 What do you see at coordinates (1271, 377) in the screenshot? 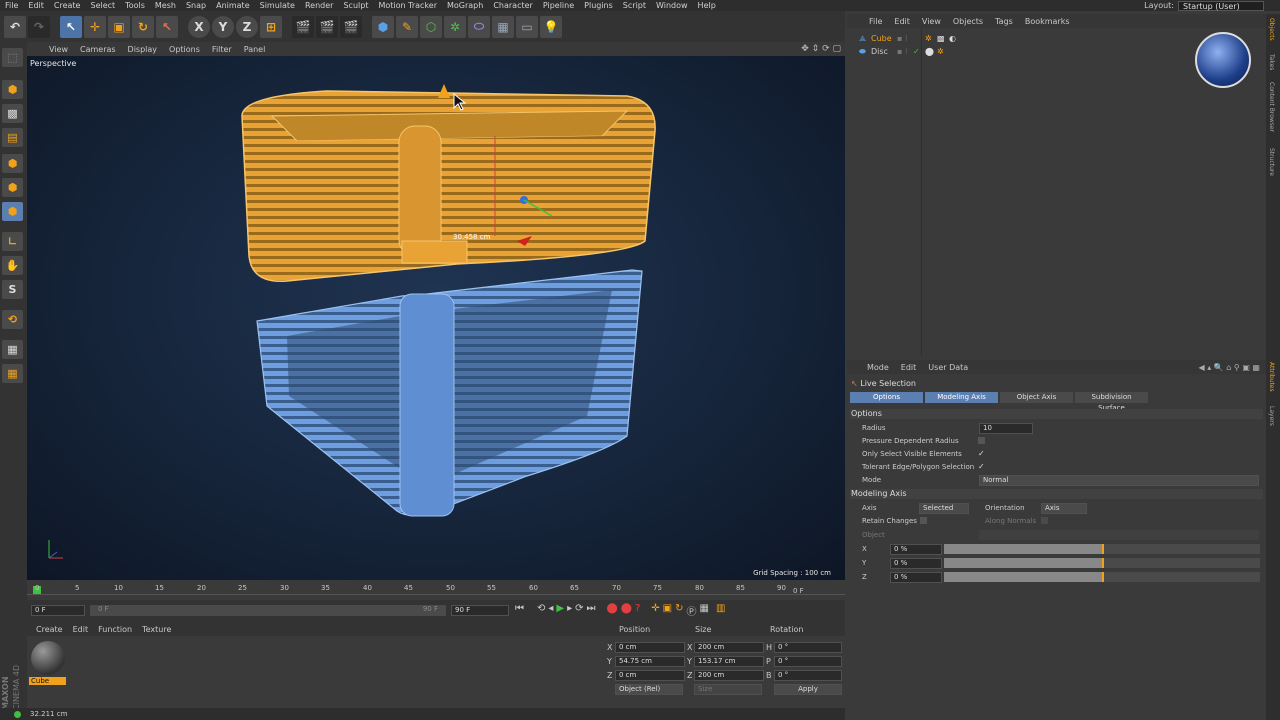
I see `side-tab-attributes: Attributes` at bounding box center [1271, 377].